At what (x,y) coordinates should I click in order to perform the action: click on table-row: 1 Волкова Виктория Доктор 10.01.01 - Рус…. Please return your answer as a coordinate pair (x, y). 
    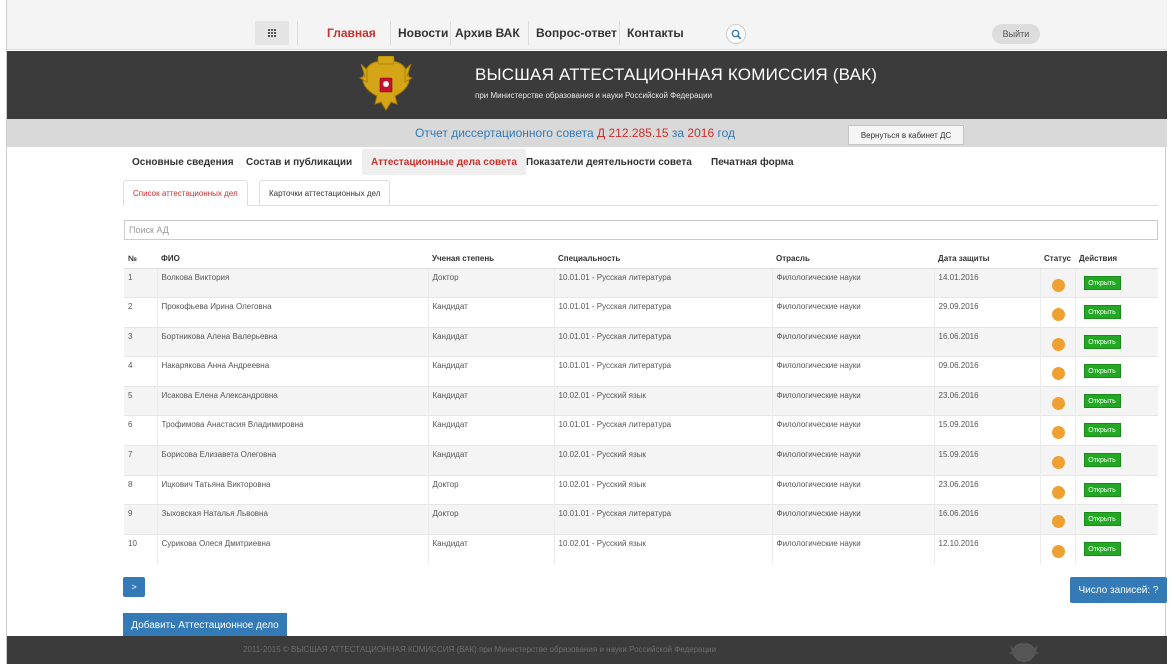
    Looking at the image, I should click on (641, 282).